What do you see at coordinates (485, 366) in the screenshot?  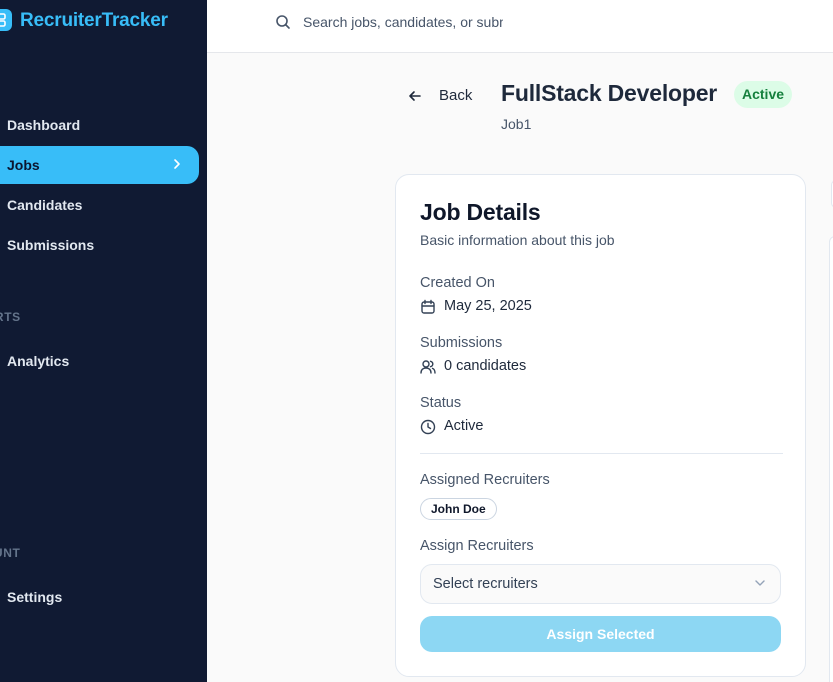 I see `submissions-count: 0 candidates` at bounding box center [485, 366].